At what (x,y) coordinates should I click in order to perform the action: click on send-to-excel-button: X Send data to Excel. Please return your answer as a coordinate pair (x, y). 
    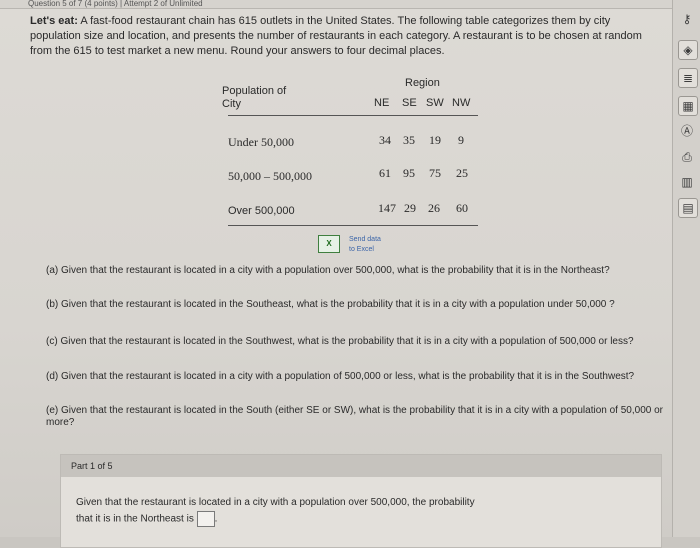
    Looking at the image, I should click on (349, 245).